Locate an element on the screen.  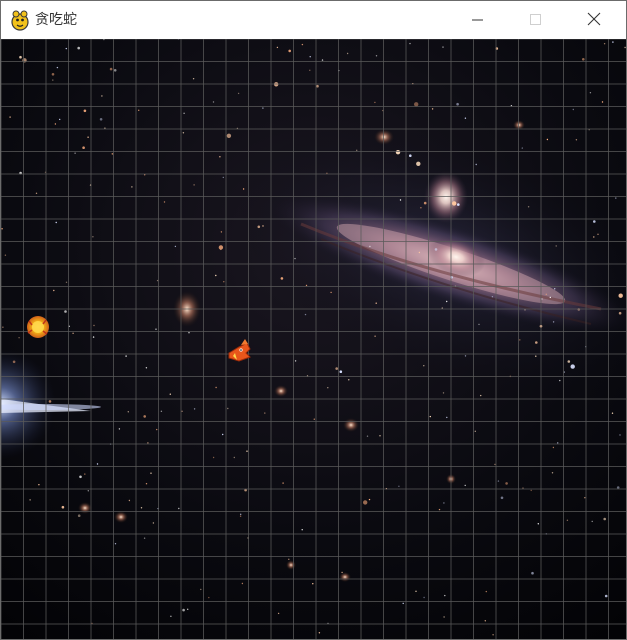
food is located at coordinates (38, 327).